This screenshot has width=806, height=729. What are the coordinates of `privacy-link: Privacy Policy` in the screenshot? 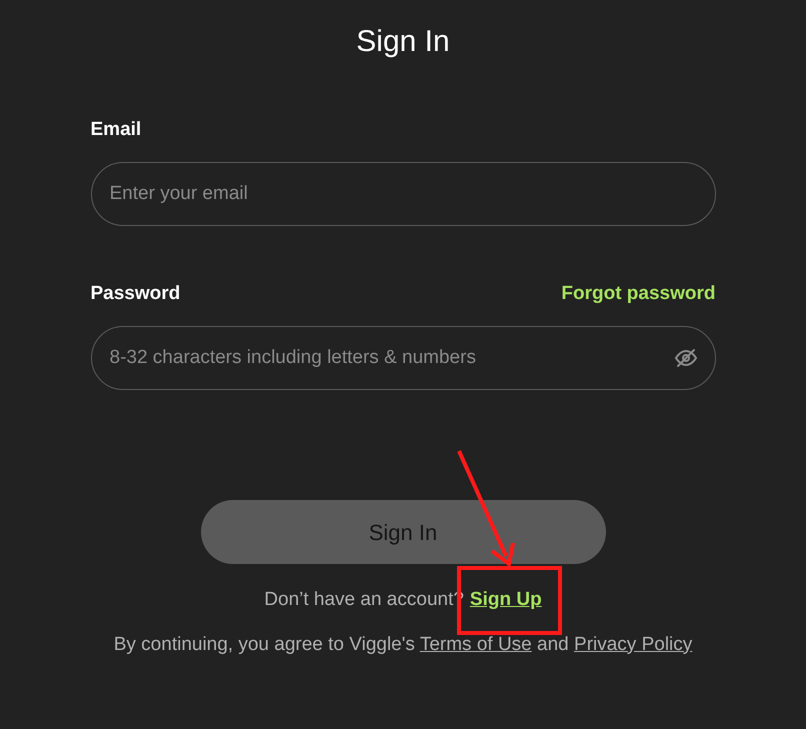 It's located at (633, 644).